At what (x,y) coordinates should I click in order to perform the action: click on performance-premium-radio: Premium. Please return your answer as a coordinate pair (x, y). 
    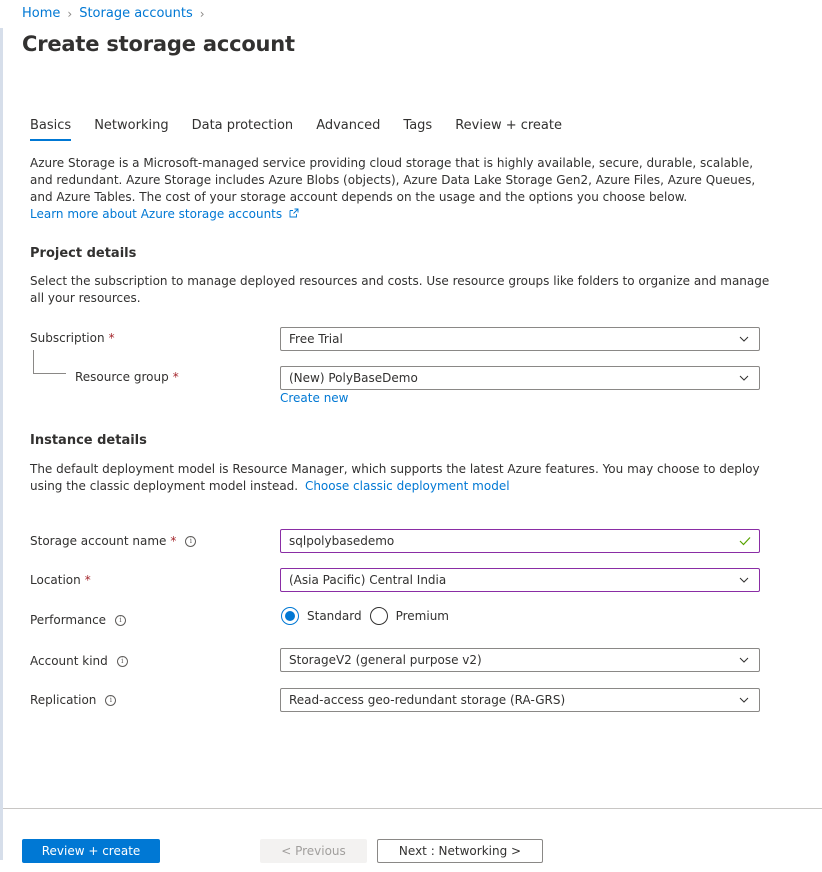
    Looking at the image, I should click on (409, 616).